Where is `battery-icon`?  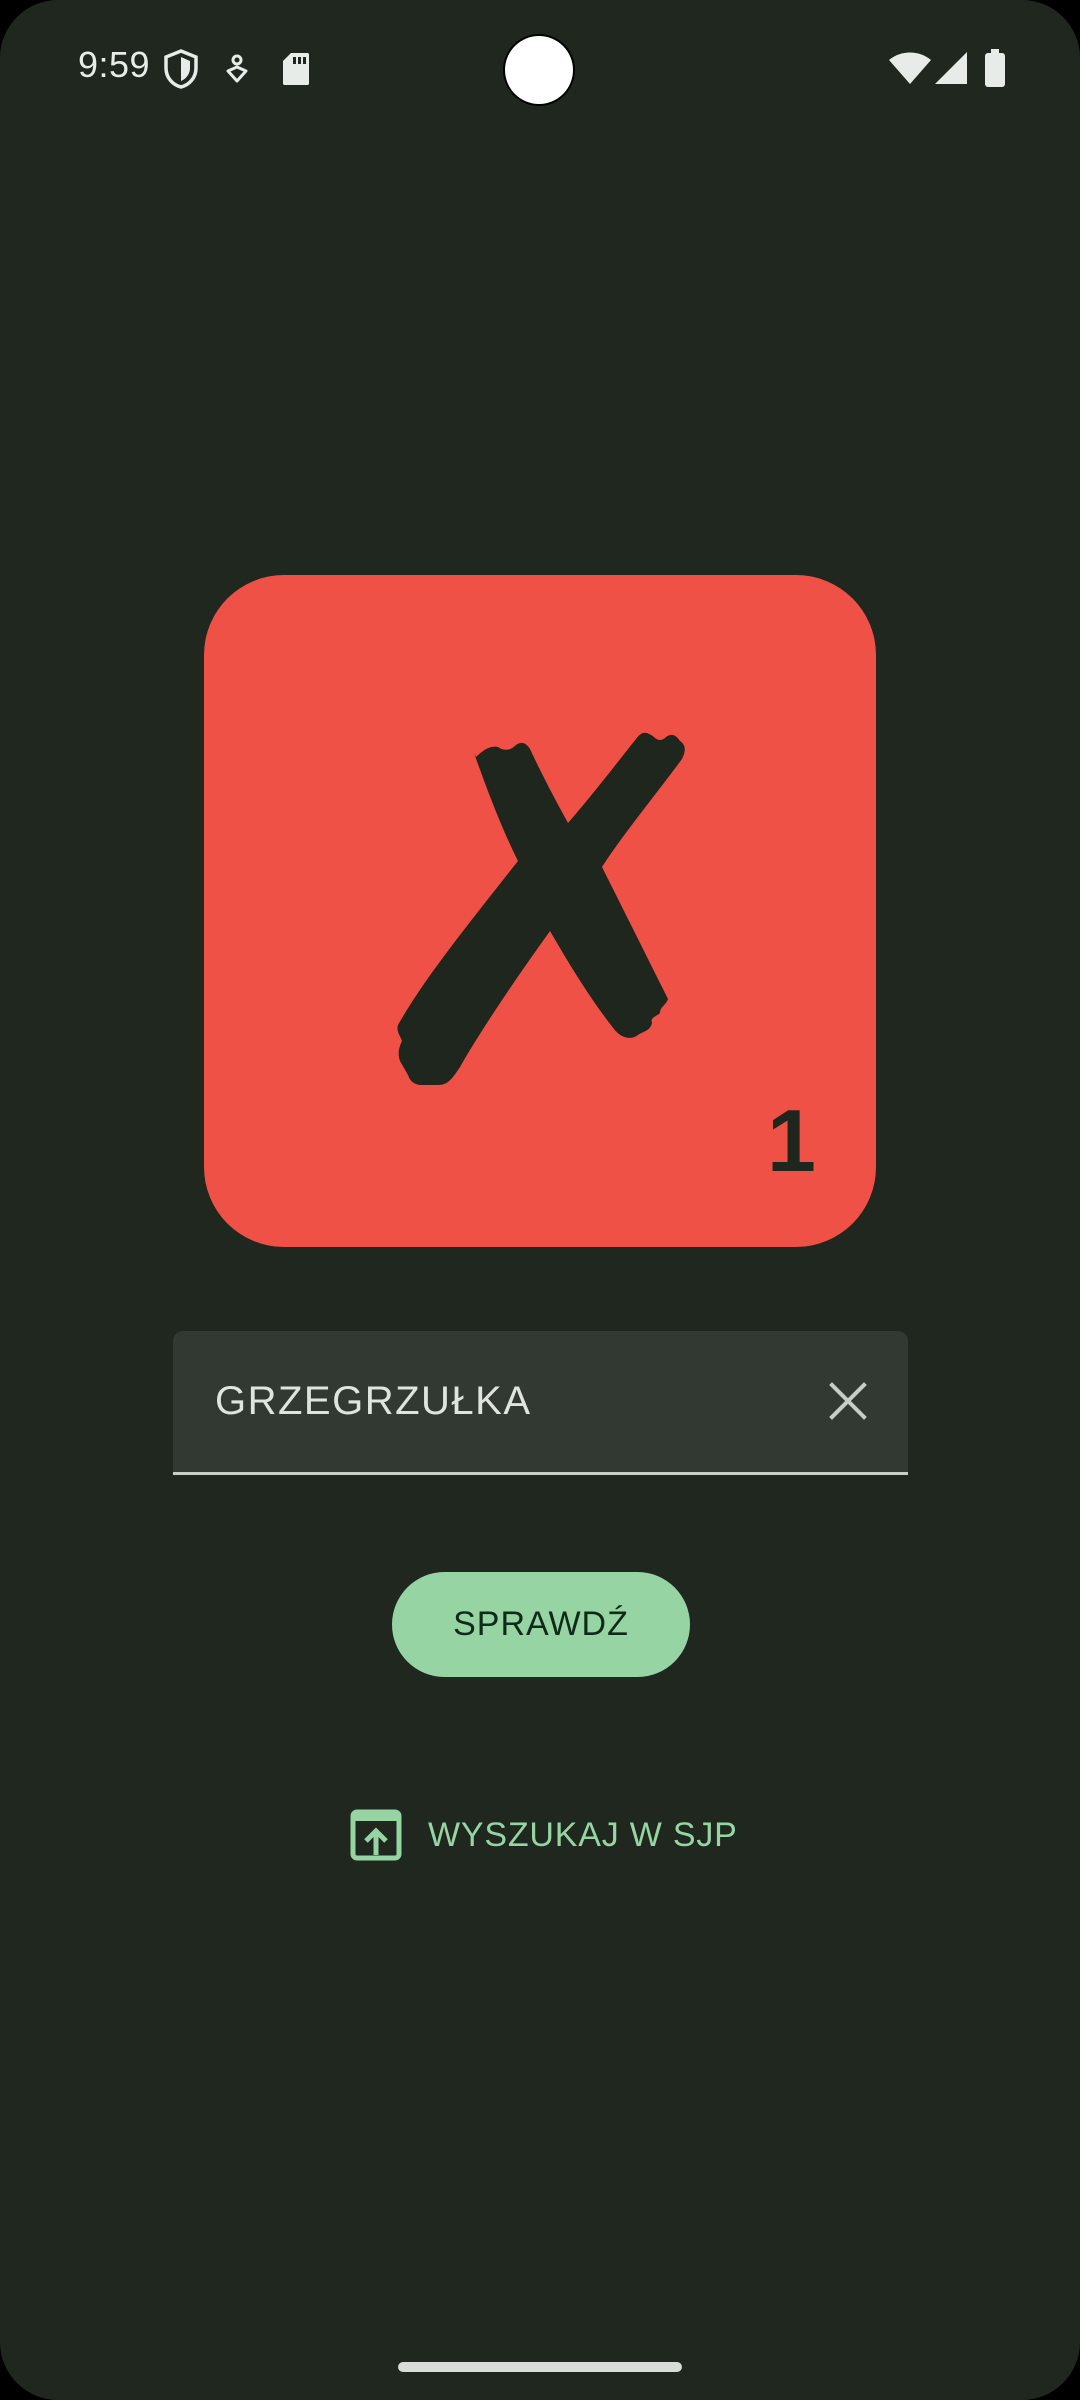
battery-icon is located at coordinates (995, 68).